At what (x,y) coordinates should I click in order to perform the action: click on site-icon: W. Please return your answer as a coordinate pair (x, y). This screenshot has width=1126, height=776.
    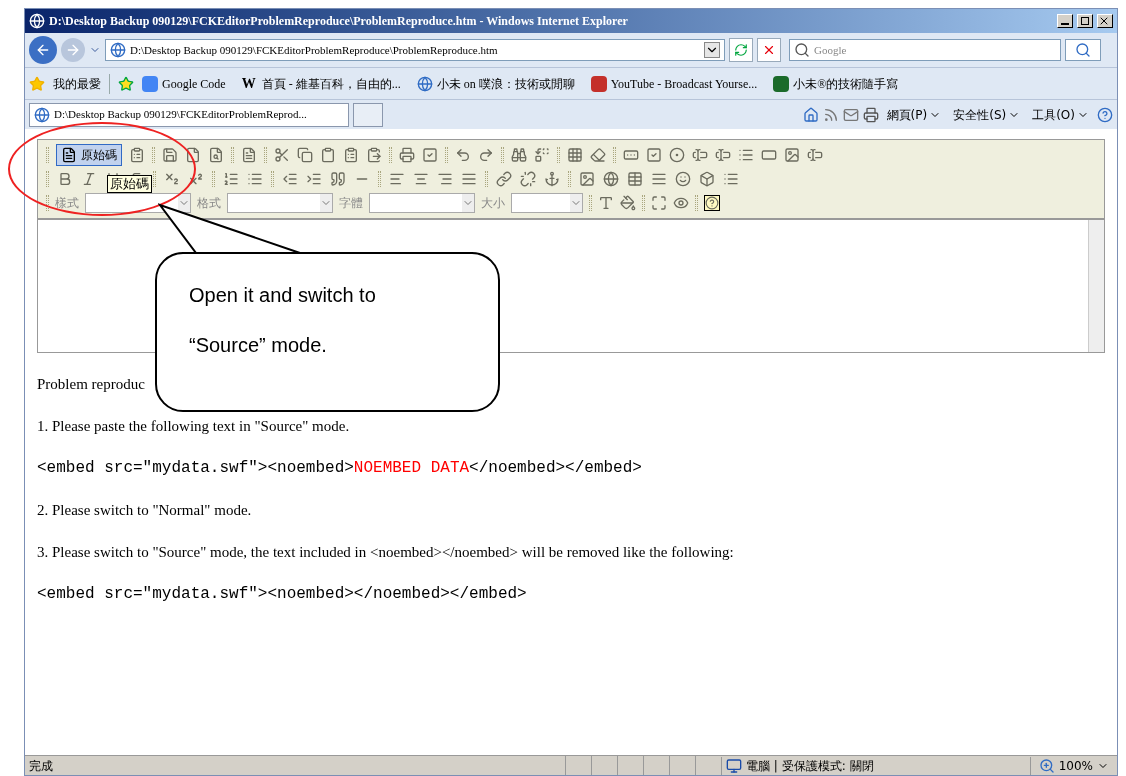
    Looking at the image, I should click on (249, 83).